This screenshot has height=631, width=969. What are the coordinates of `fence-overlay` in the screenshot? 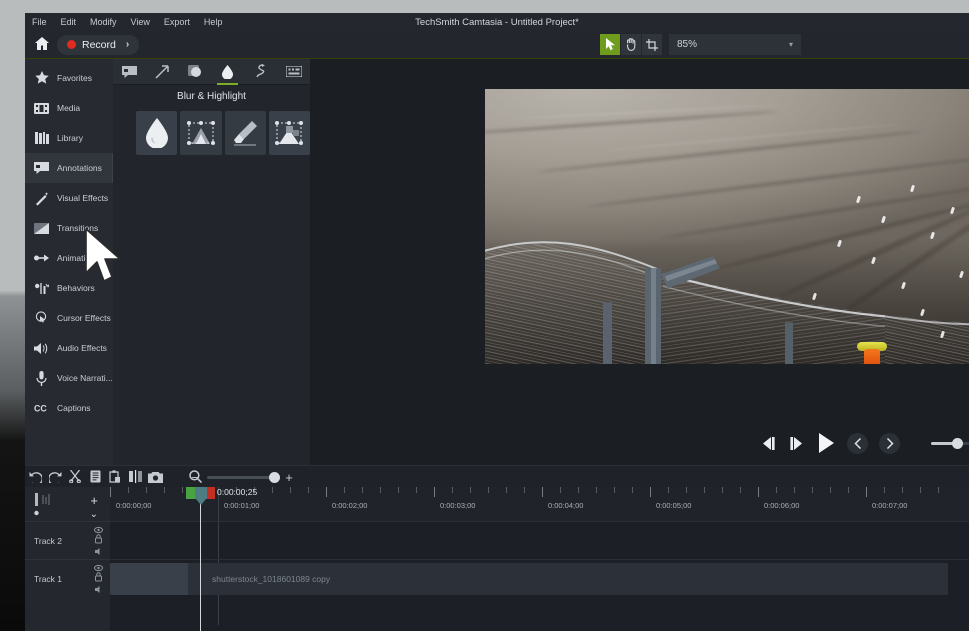 It's located at (727, 279).